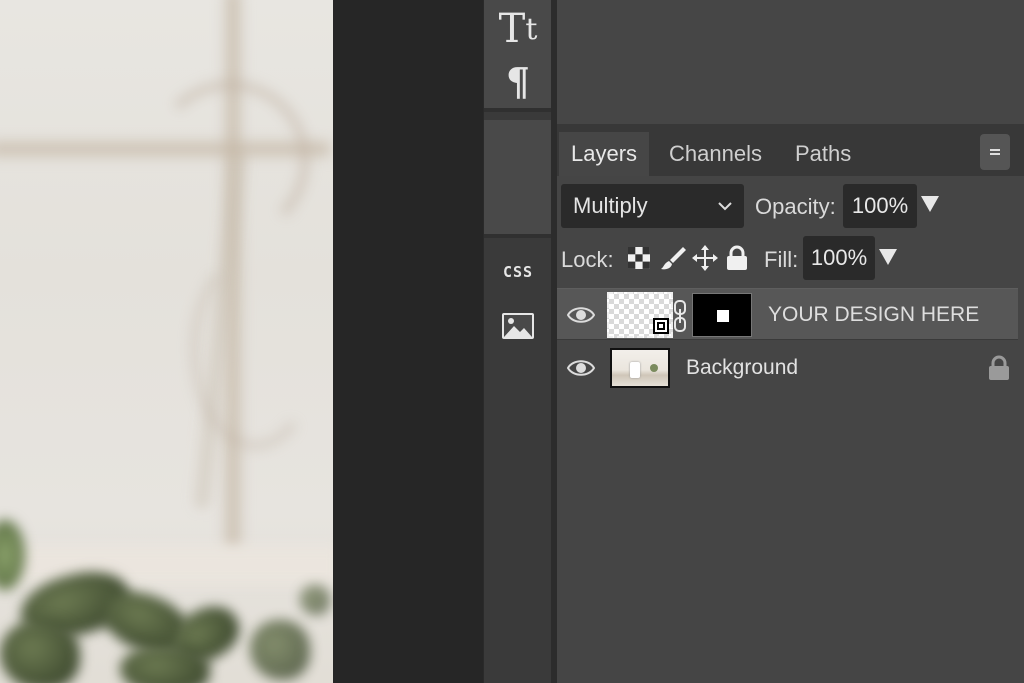 The height and width of the screenshot is (683, 1024). What do you see at coordinates (715, 154) in the screenshot?
I see `tab-channels: Channels` at bounding box center [715, 154].